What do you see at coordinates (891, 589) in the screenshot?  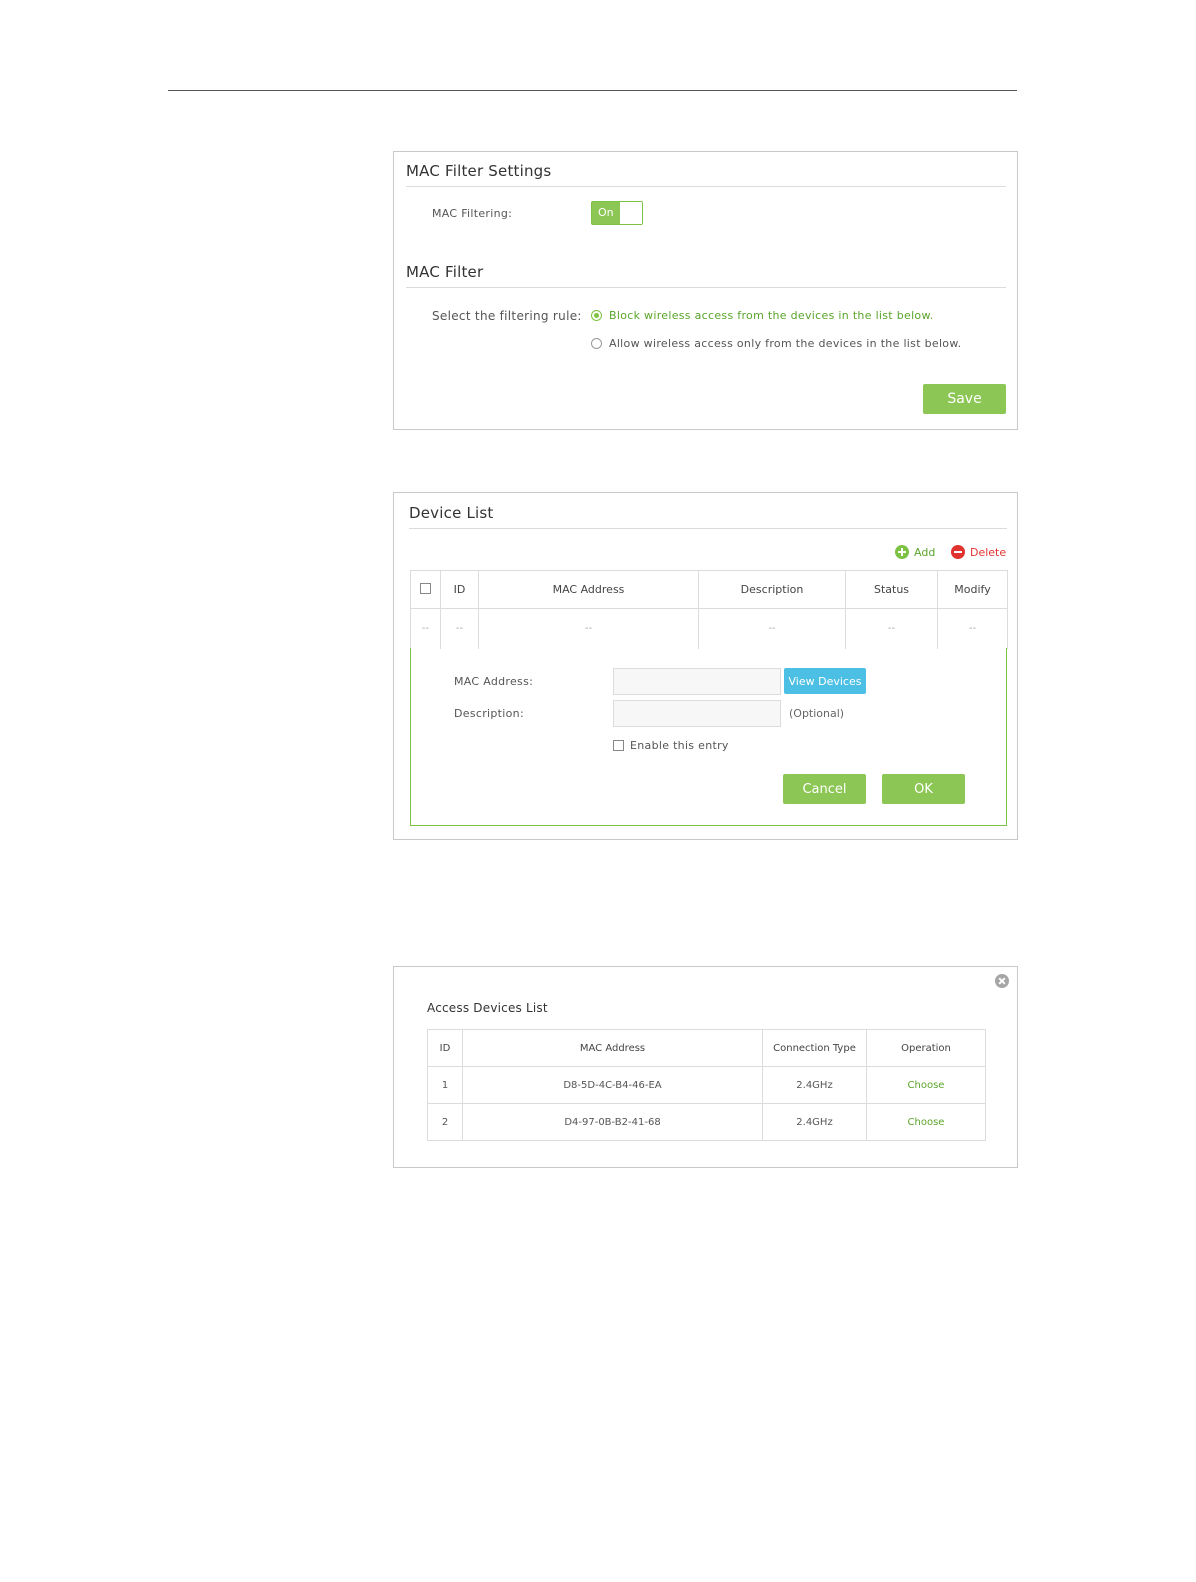 I see `column-header-status: Status` at bounding box center [891, 589].